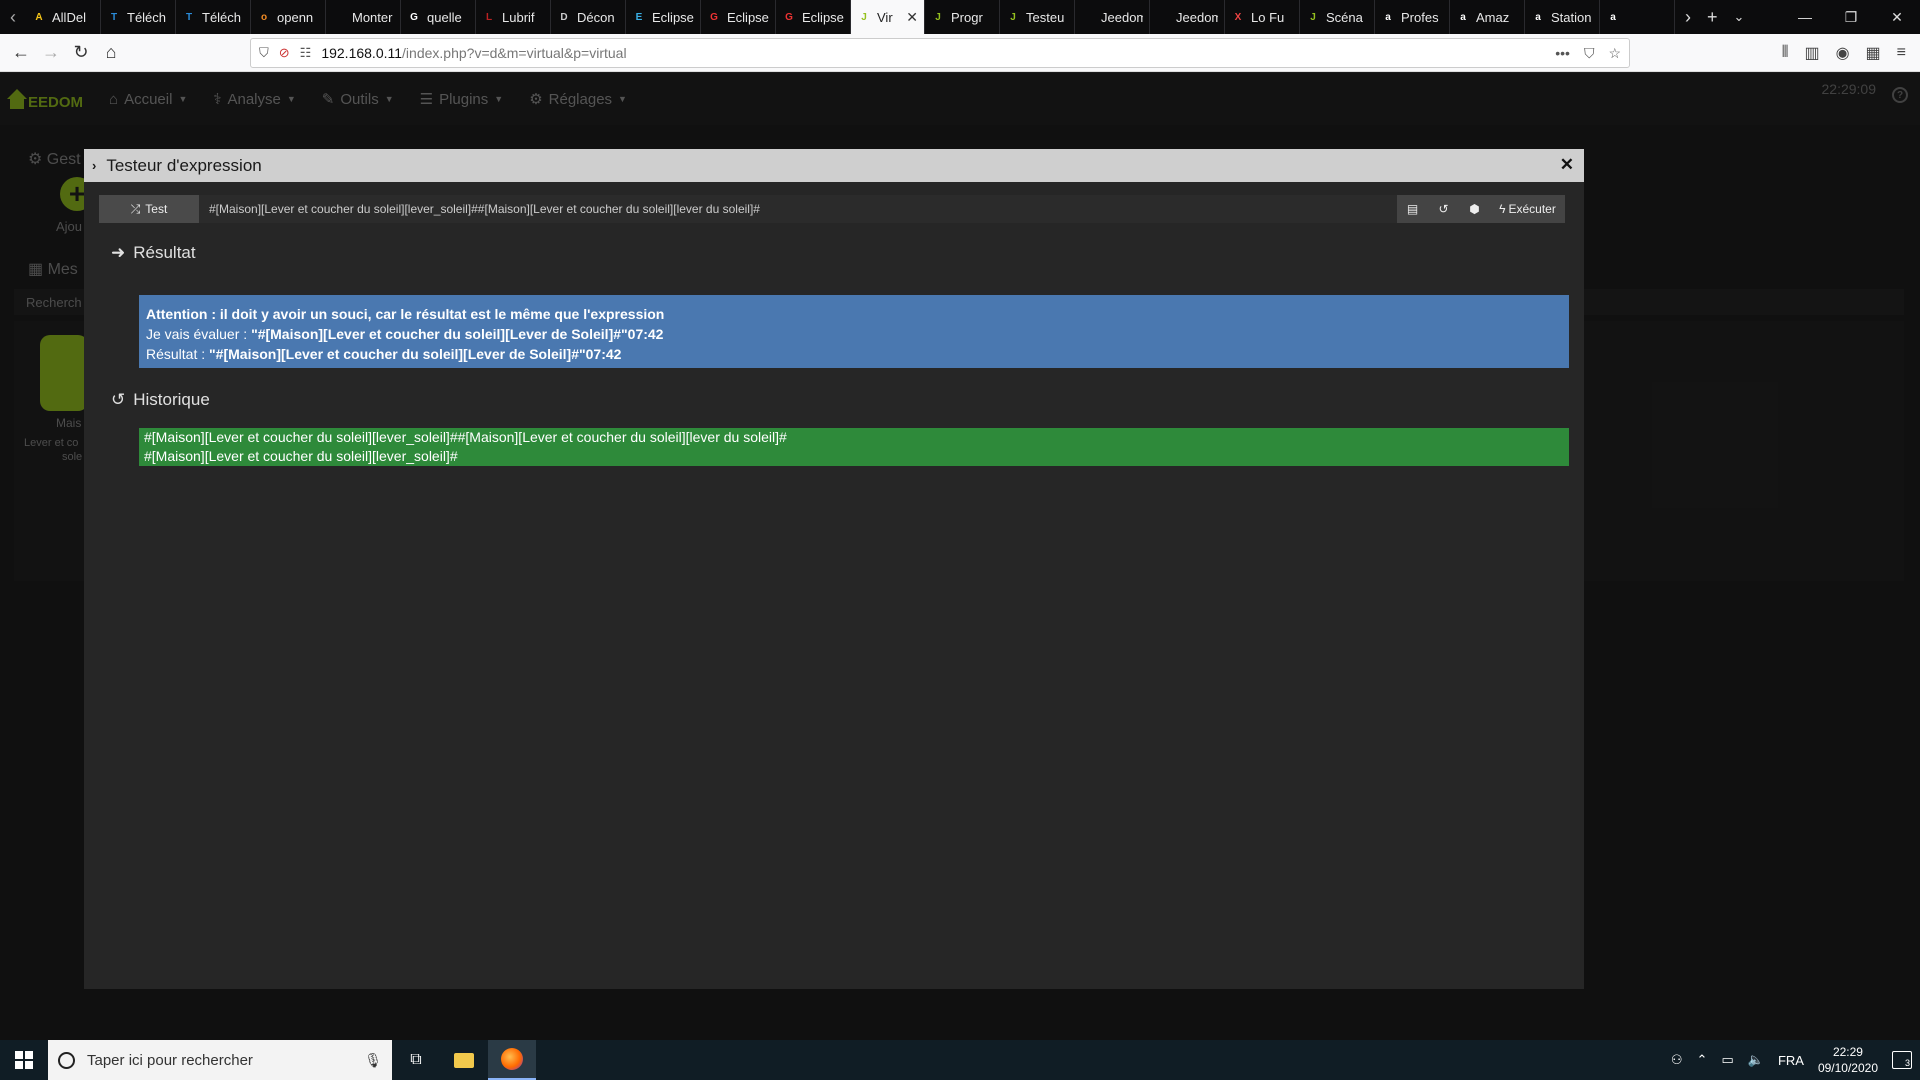 The width and height of the screenshot is (1920, 1080). I want to click on browser-tab: E Eclipse, so click(663, 17).